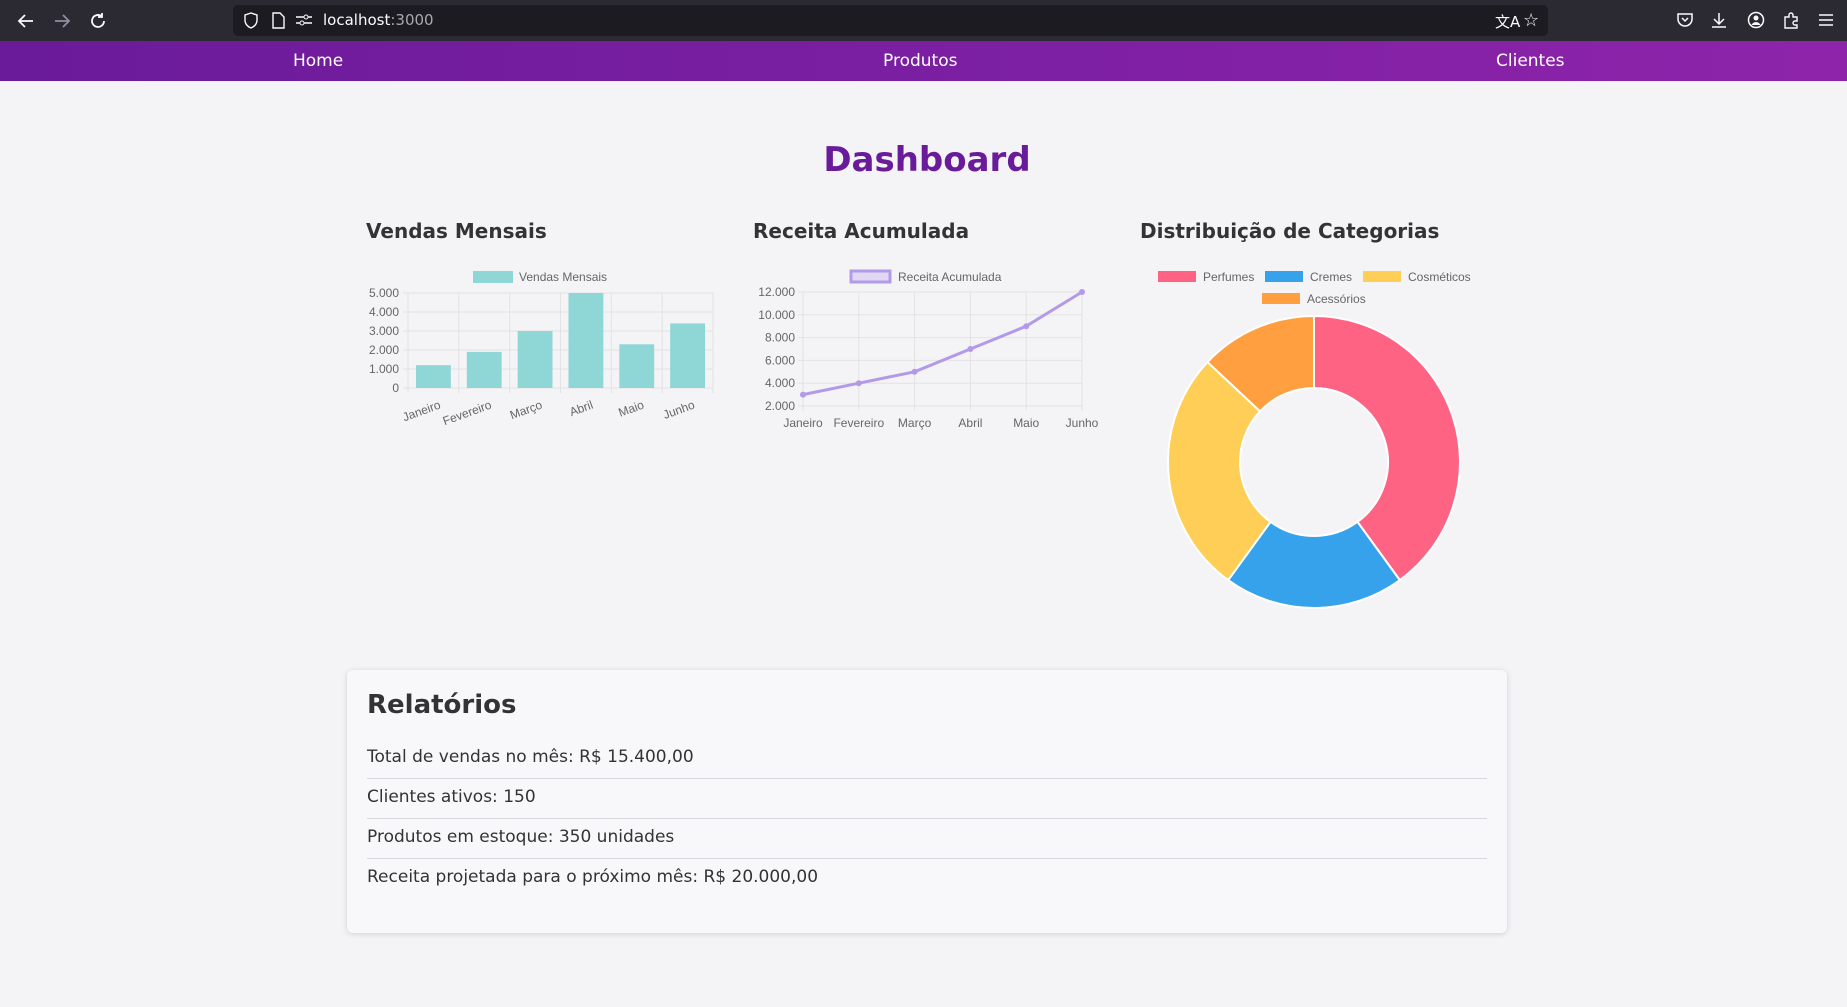 Image resolution: width=1847 pixels, height=1007 pixels. I want to click on url-text: localhost:3000, so click(378, 20).